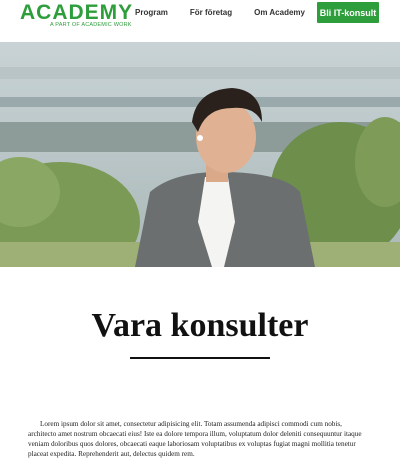  I want to click on academy-logo: ACADEMY A PART OF ACADEMIC WORK, so click(77, 15).